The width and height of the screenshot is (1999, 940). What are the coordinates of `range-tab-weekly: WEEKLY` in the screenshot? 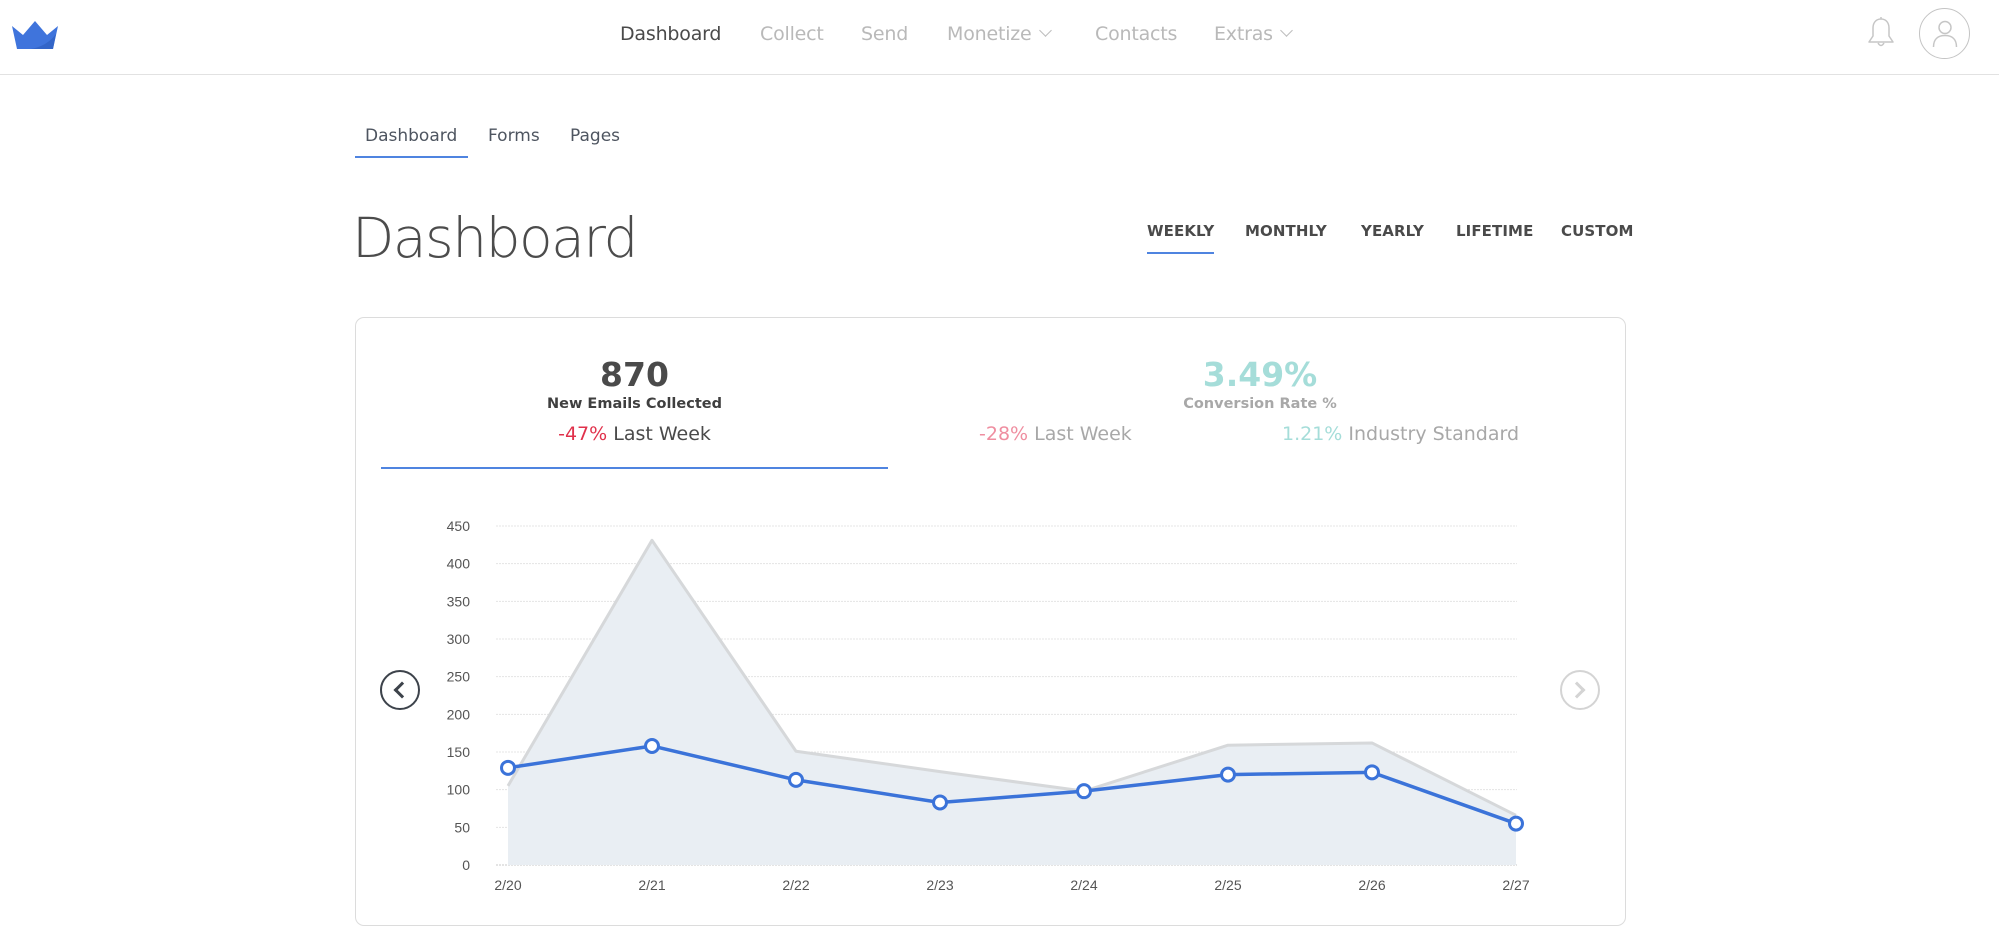 It's located at (1181, 237).